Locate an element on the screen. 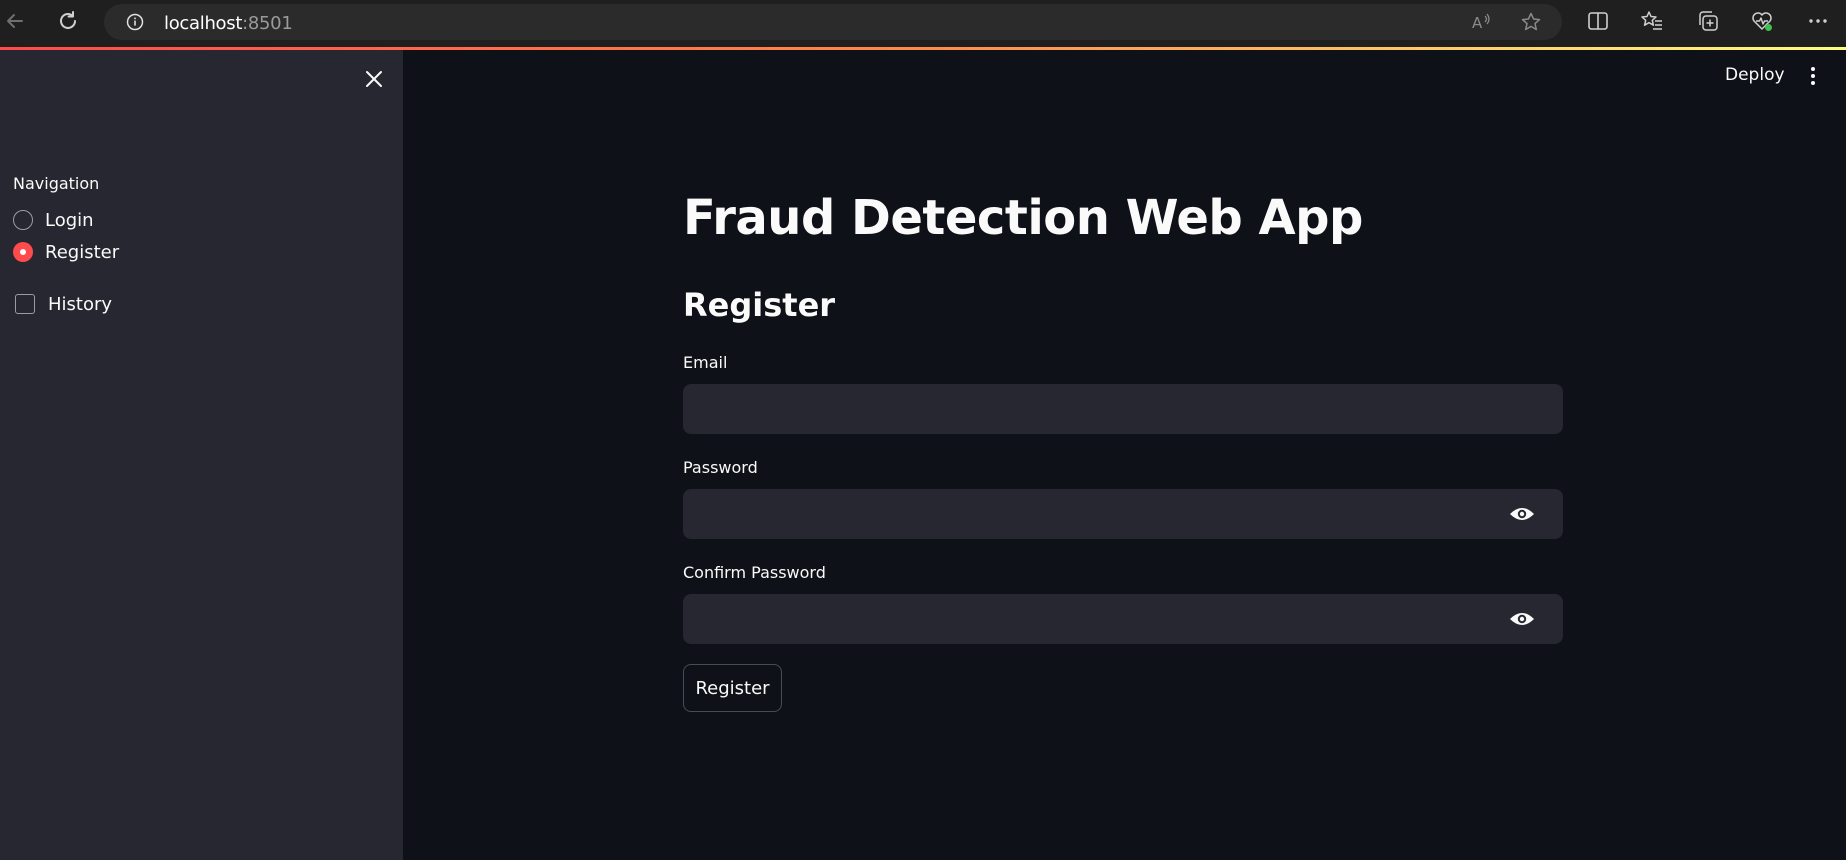  navigation-heading: Navigation is located at coordinates (56, 183).